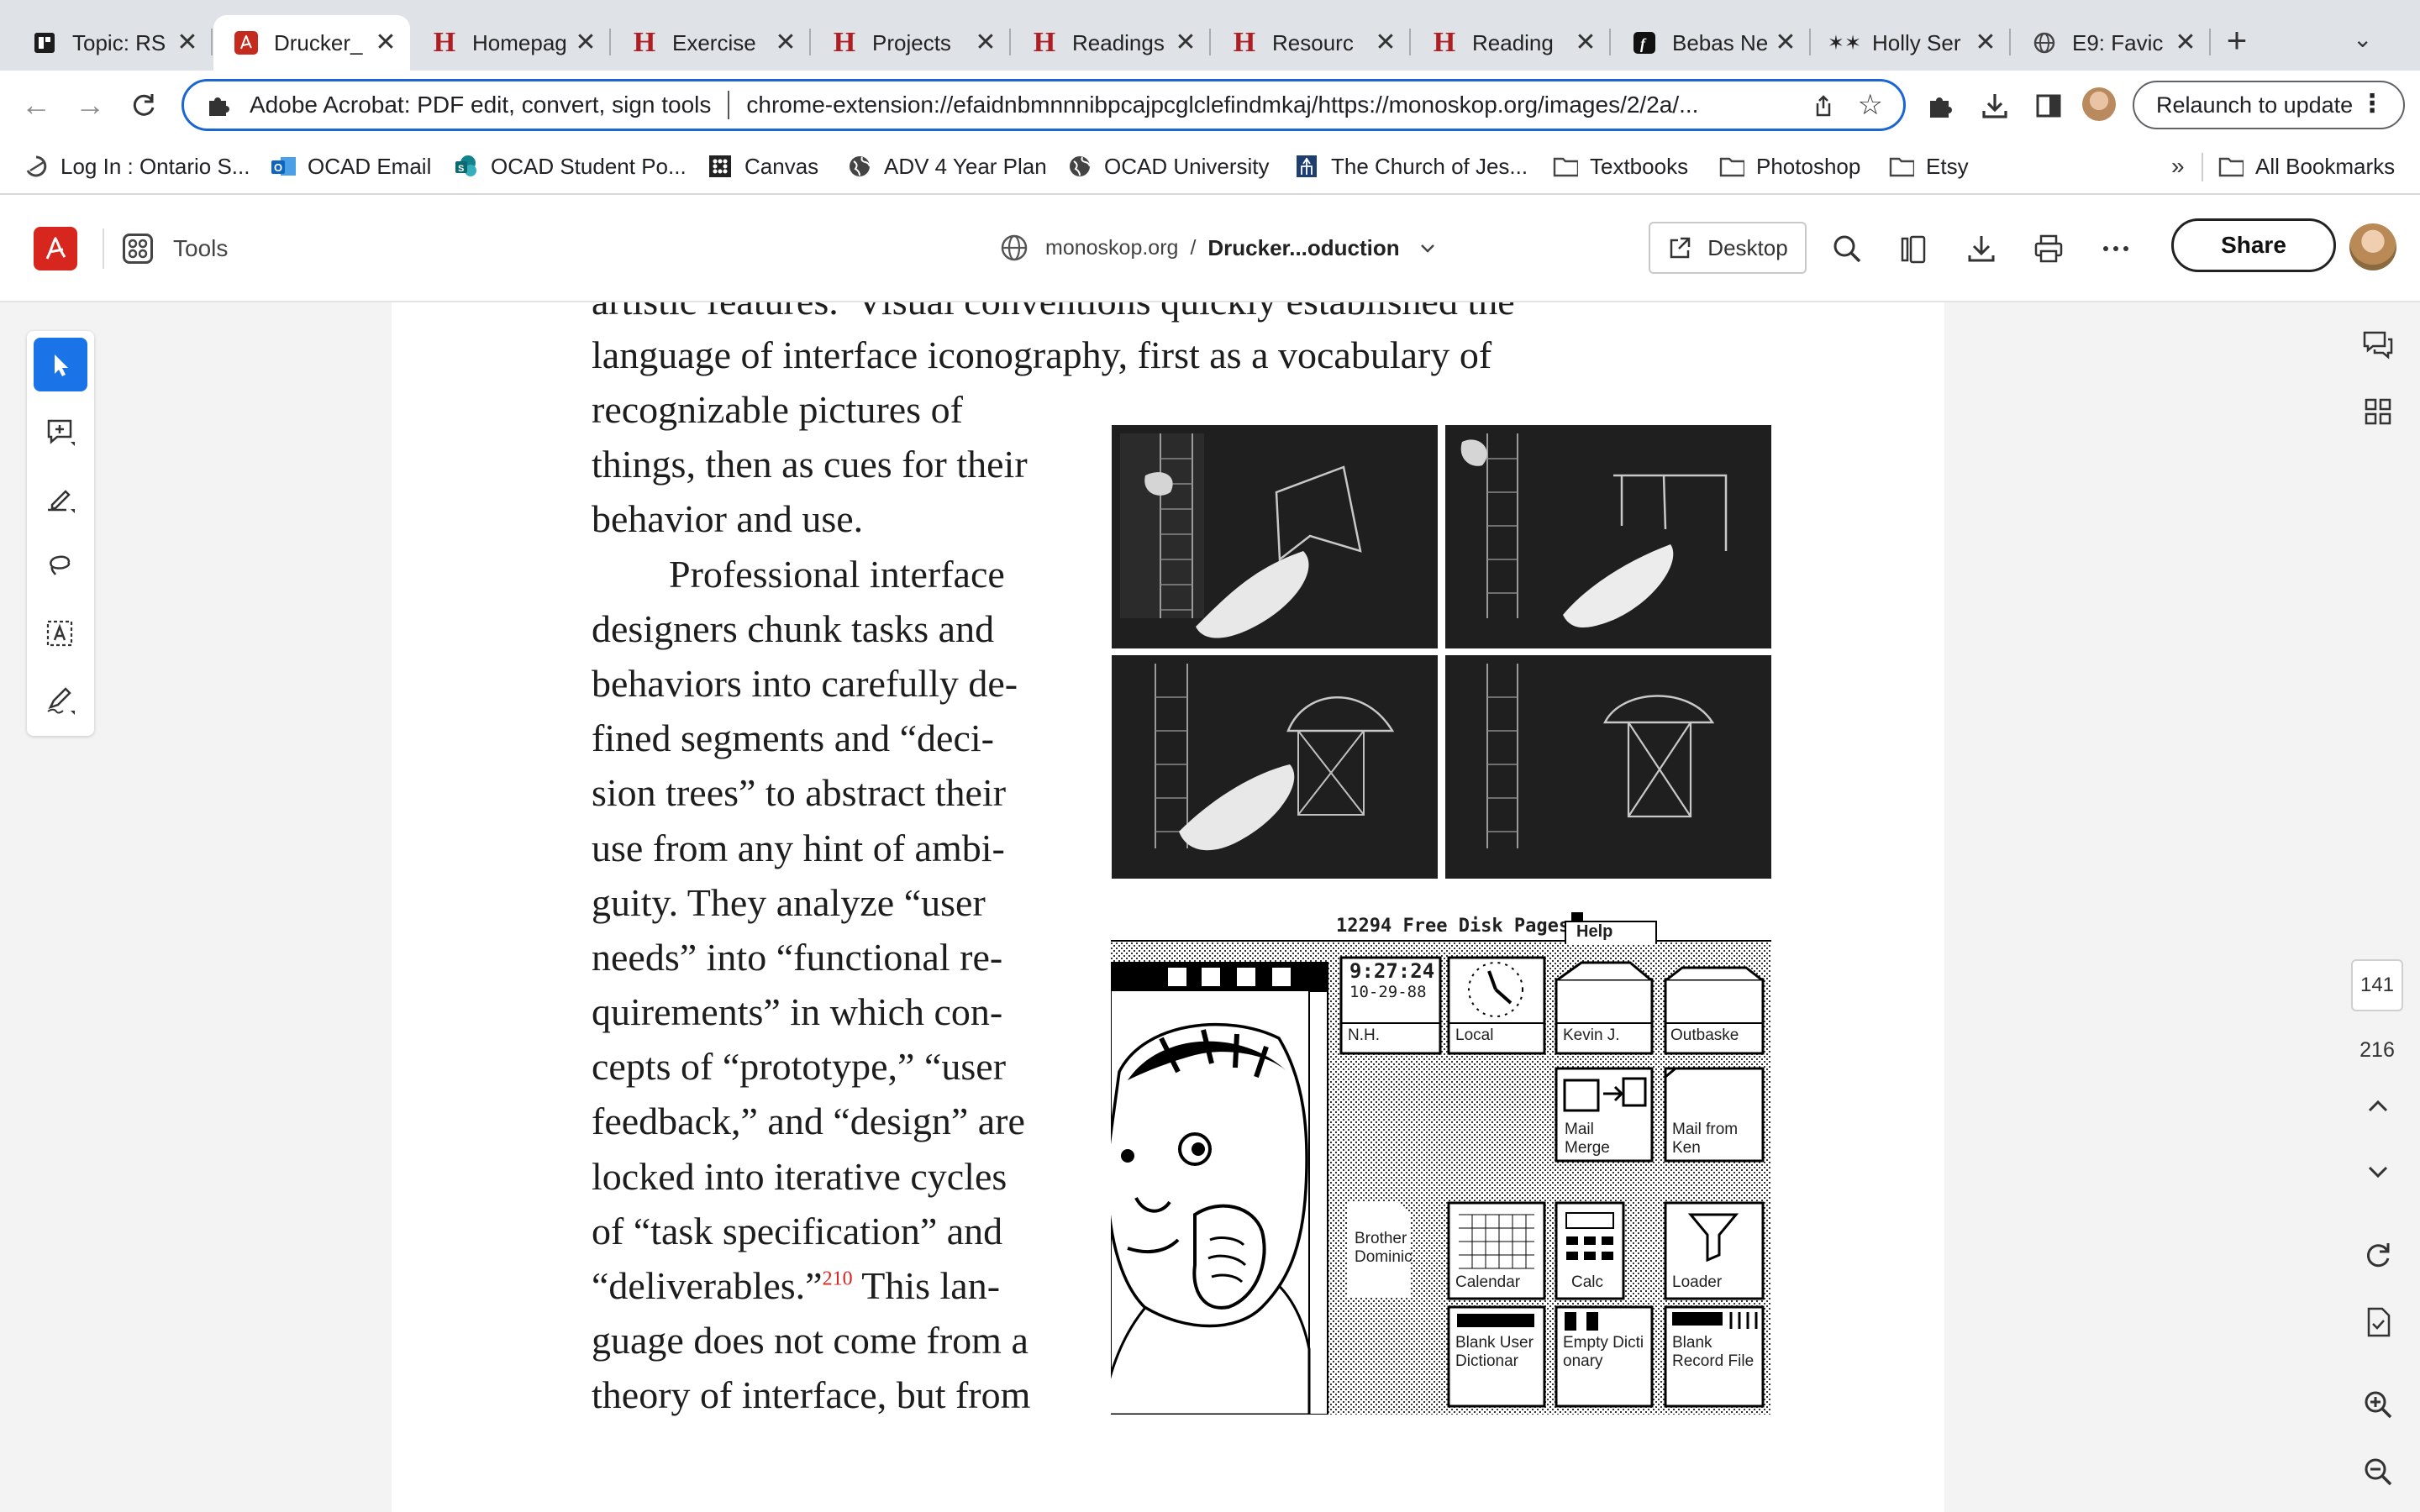  What do you see at coordinates (2306, 166) in the screenshot?
I see `all-bookmarks-button: All Bookmarks` at bounding box center [2306, 166].